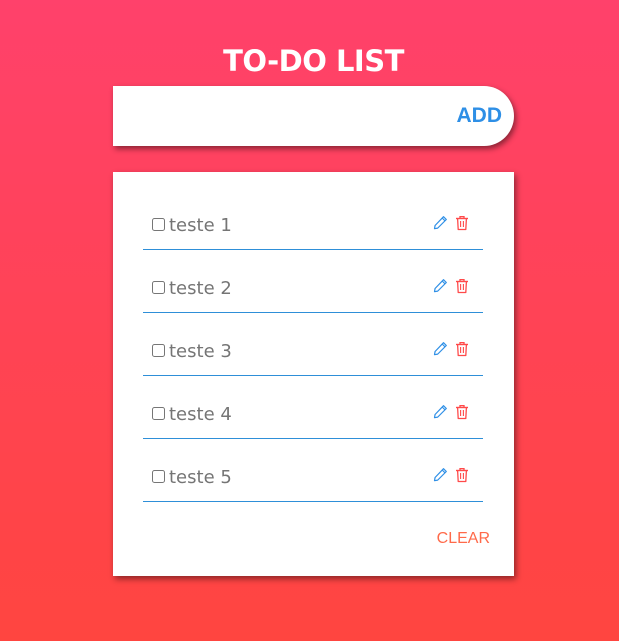 Image resolution: width=619 pixels, height=641 pixels. I want to click on todo-item: teste 5, so click(313, 480).